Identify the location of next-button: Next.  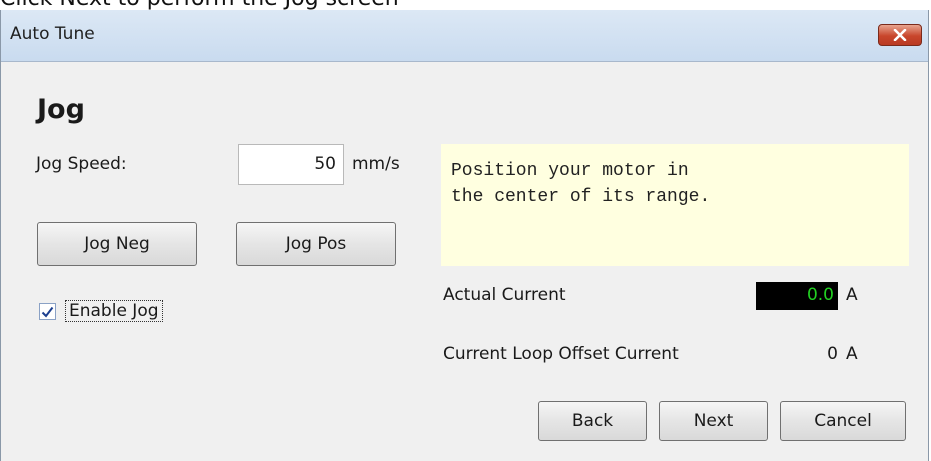
(713, 421).